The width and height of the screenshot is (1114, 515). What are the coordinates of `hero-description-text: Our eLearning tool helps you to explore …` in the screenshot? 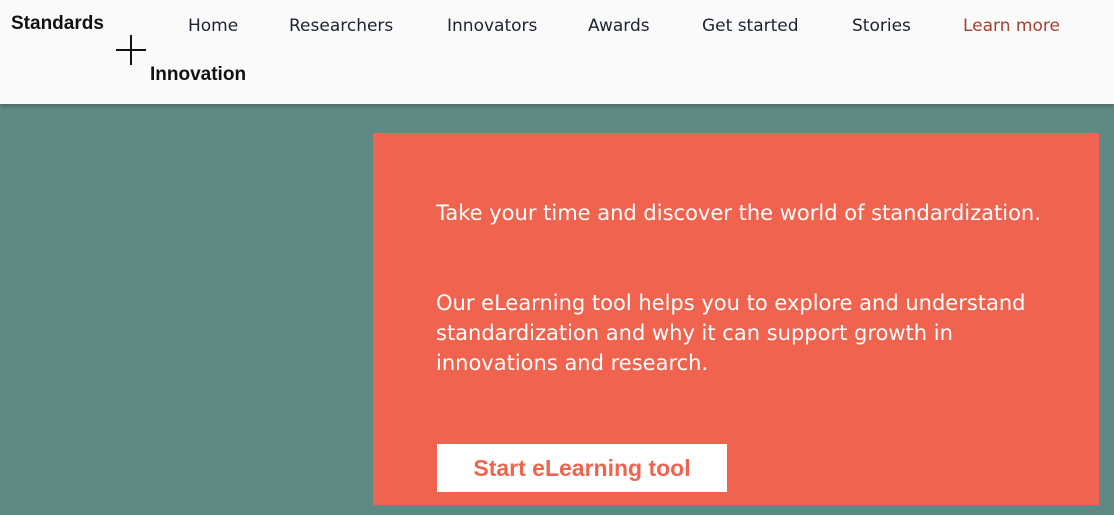 It's located at (731, 333).